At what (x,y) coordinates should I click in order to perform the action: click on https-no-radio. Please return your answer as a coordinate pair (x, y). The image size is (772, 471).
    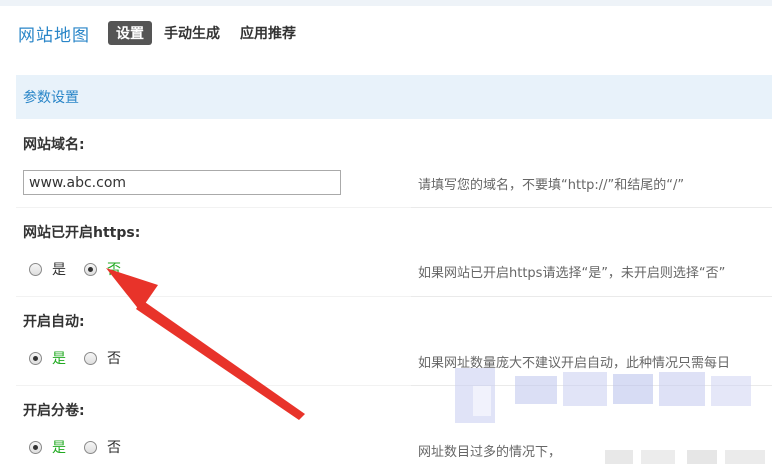
    Looking at the image, I should click on (90, 269).